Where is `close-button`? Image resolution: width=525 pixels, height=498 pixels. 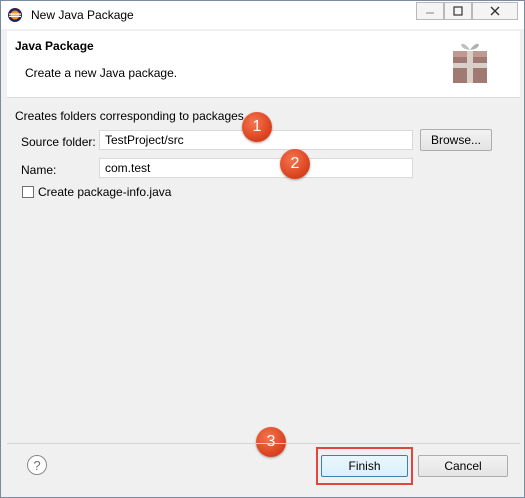
close-button is located at coordinates (495, 11).